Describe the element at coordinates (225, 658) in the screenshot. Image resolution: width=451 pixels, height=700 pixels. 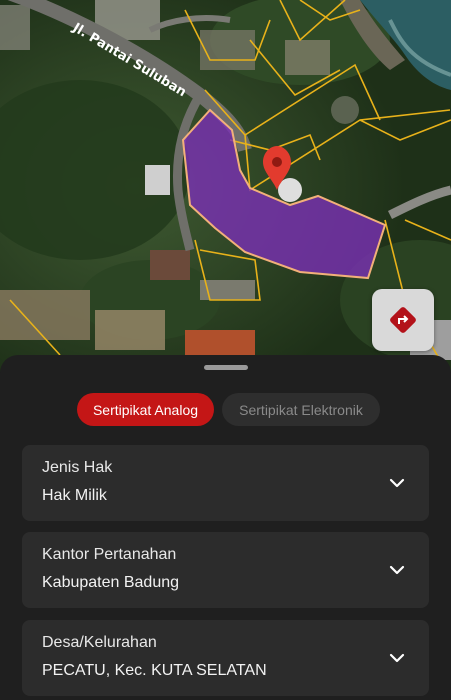
I see `field-desa-kelurahan: Desa/Kelurahan PECATU, Kec. KUTA SELATAN` at that location.